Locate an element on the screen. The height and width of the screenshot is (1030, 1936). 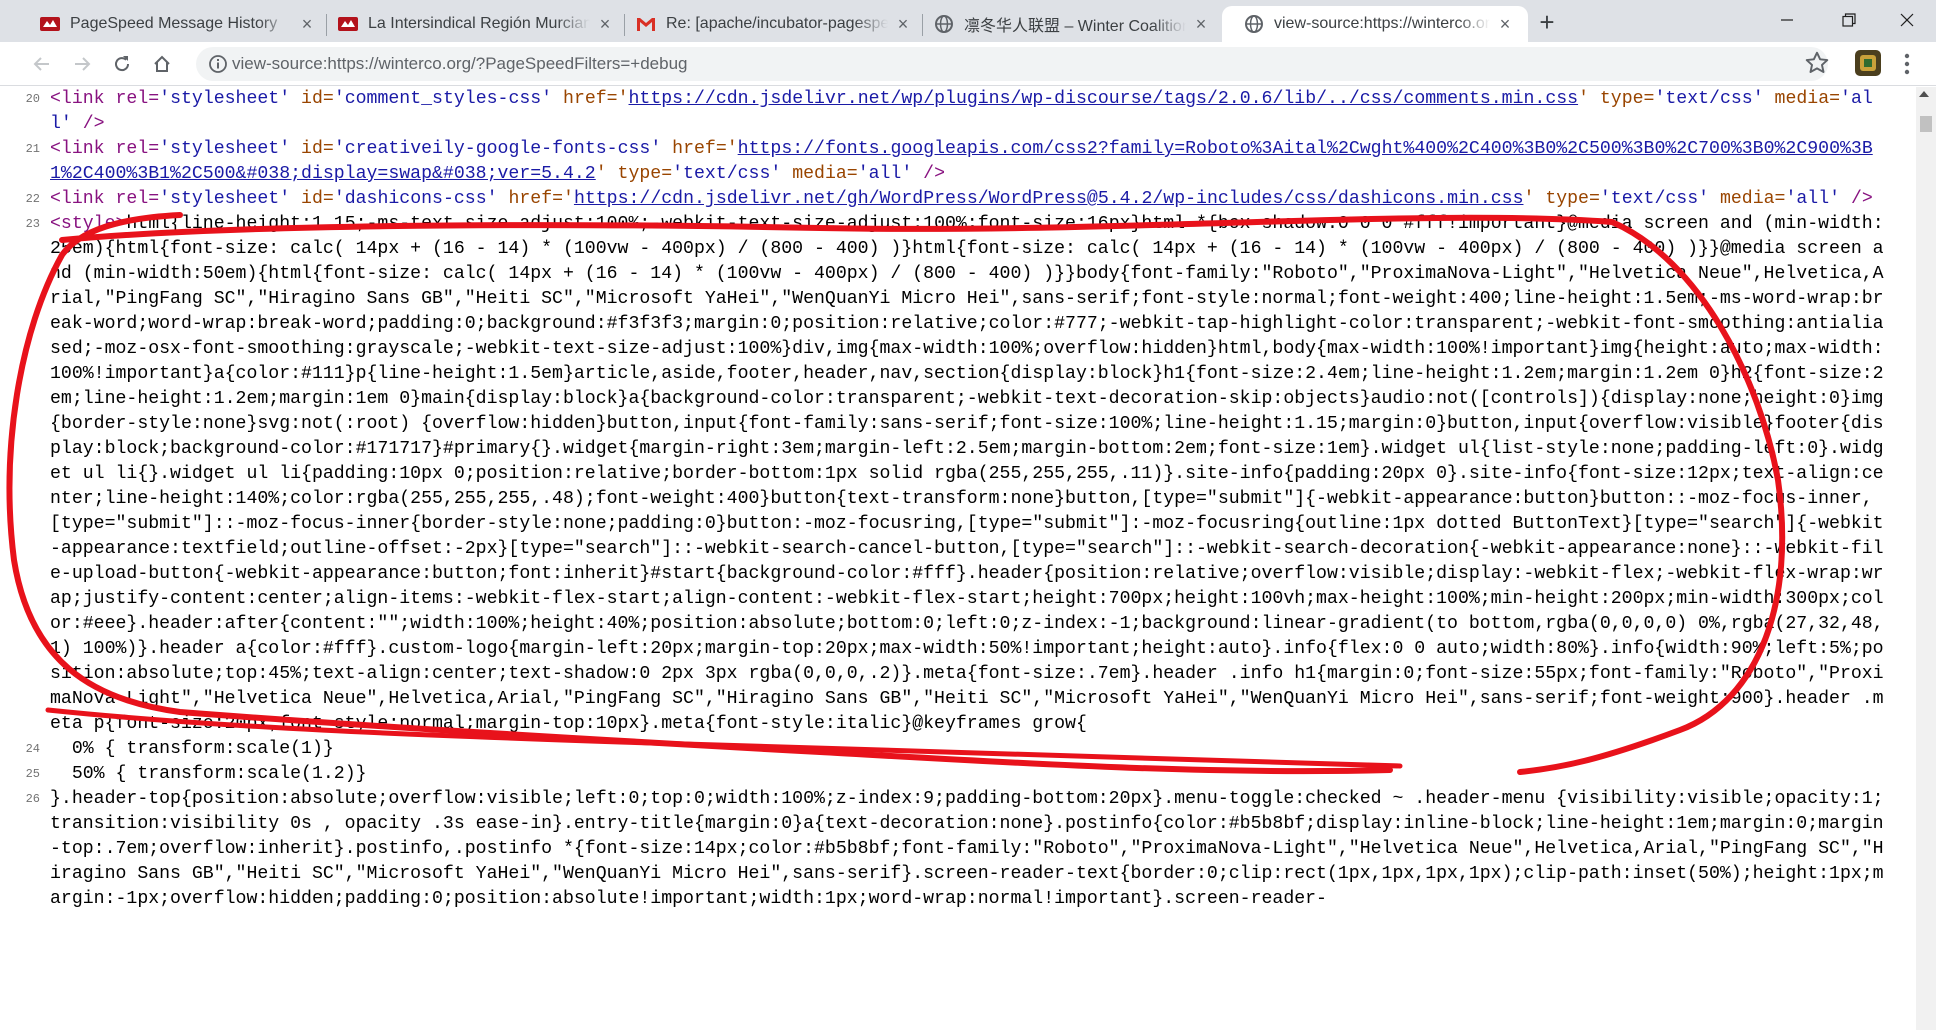
line-number: 22 is located at coordinates (32, 199).